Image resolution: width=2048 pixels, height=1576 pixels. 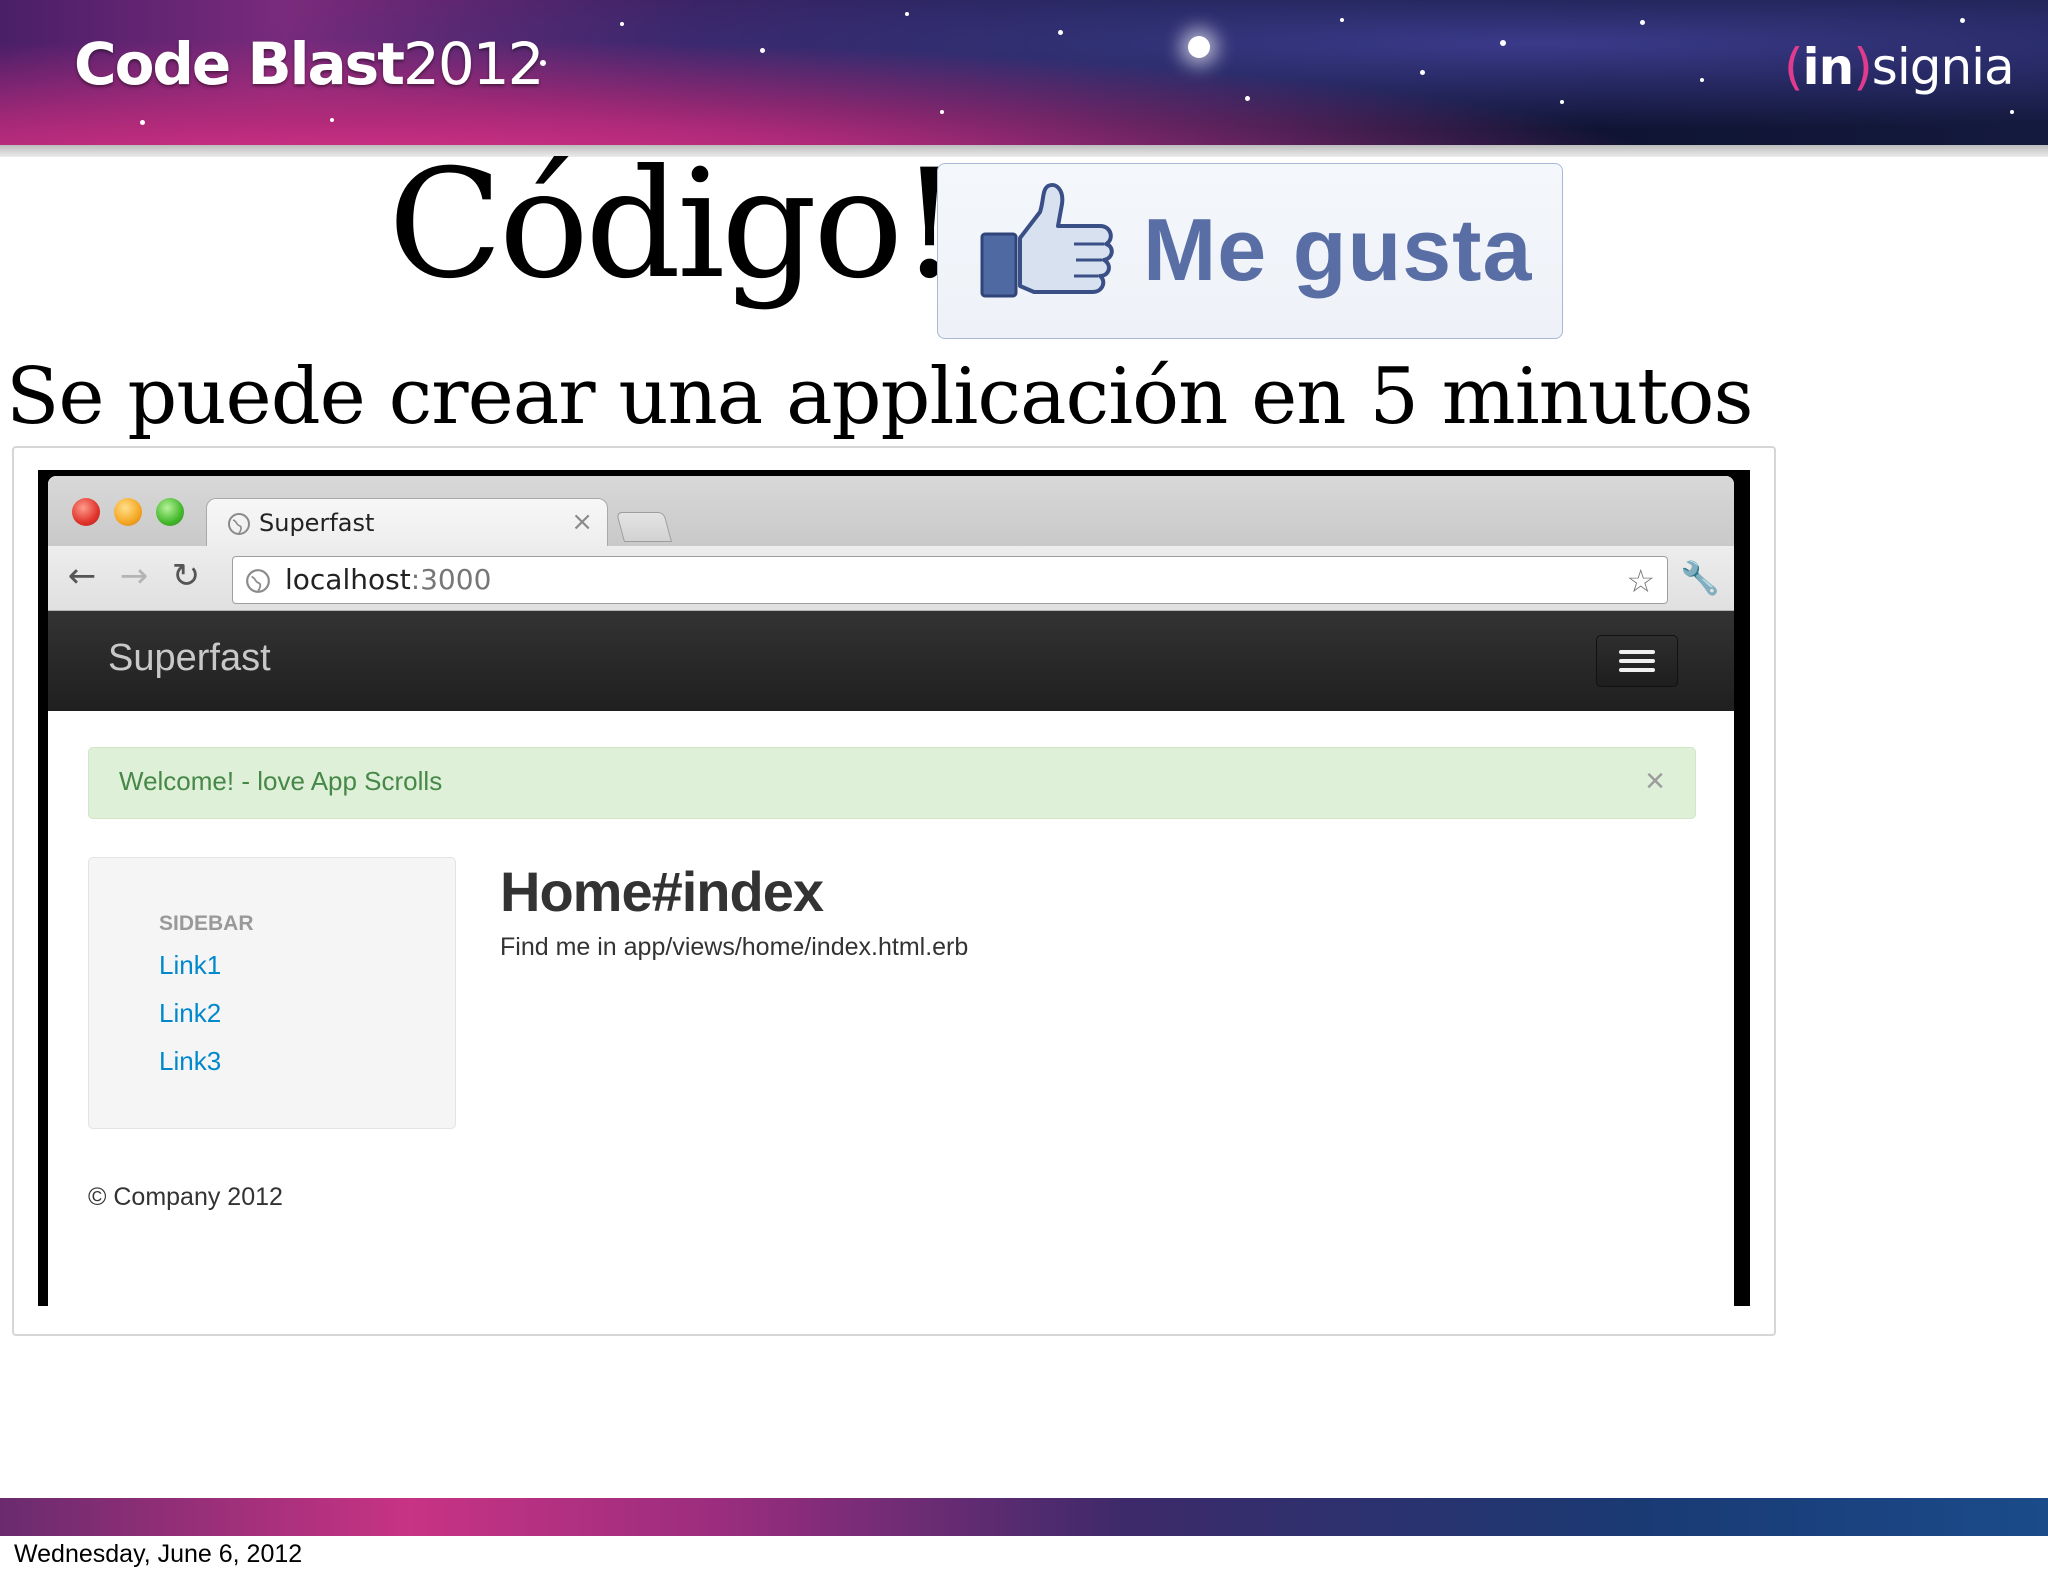 I want to click on browser-toolbar: ← → ↻ localhost:3000 ☆ 🔧, so click(x=891, y=578).